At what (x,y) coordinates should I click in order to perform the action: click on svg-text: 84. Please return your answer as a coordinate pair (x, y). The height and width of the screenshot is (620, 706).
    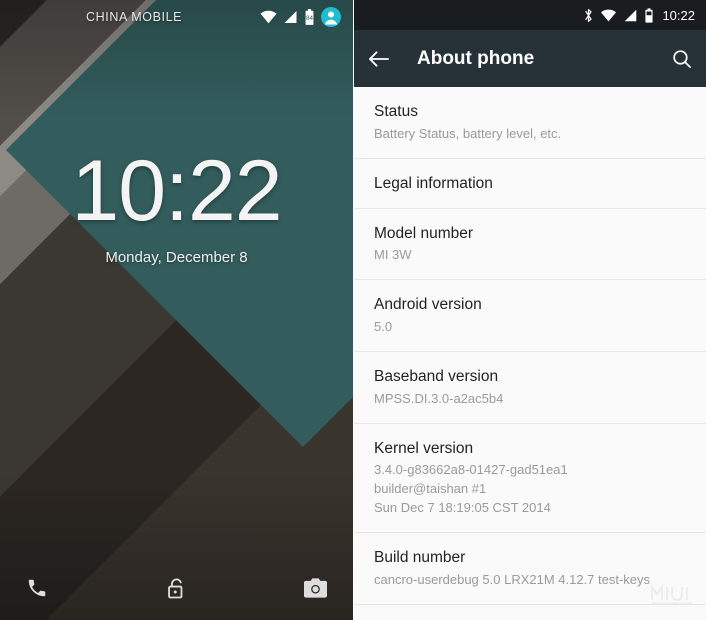
    Looking at the image, I should click on (309, 18).